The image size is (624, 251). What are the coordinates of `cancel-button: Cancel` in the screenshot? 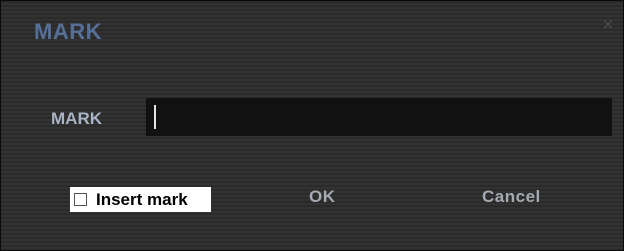 It's located at (511, 197).